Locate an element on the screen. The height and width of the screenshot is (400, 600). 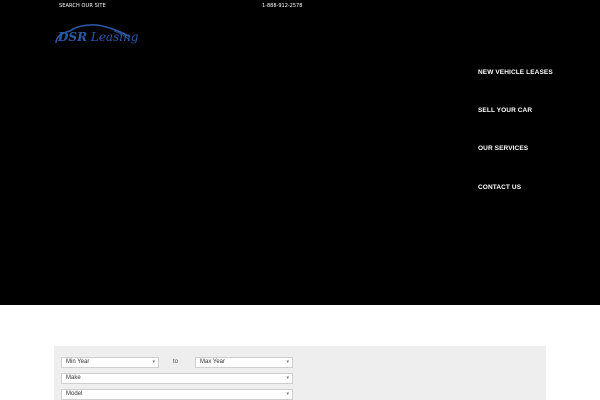
nav-our-services: OUR SERVICES is located at coordinates (503, 148).